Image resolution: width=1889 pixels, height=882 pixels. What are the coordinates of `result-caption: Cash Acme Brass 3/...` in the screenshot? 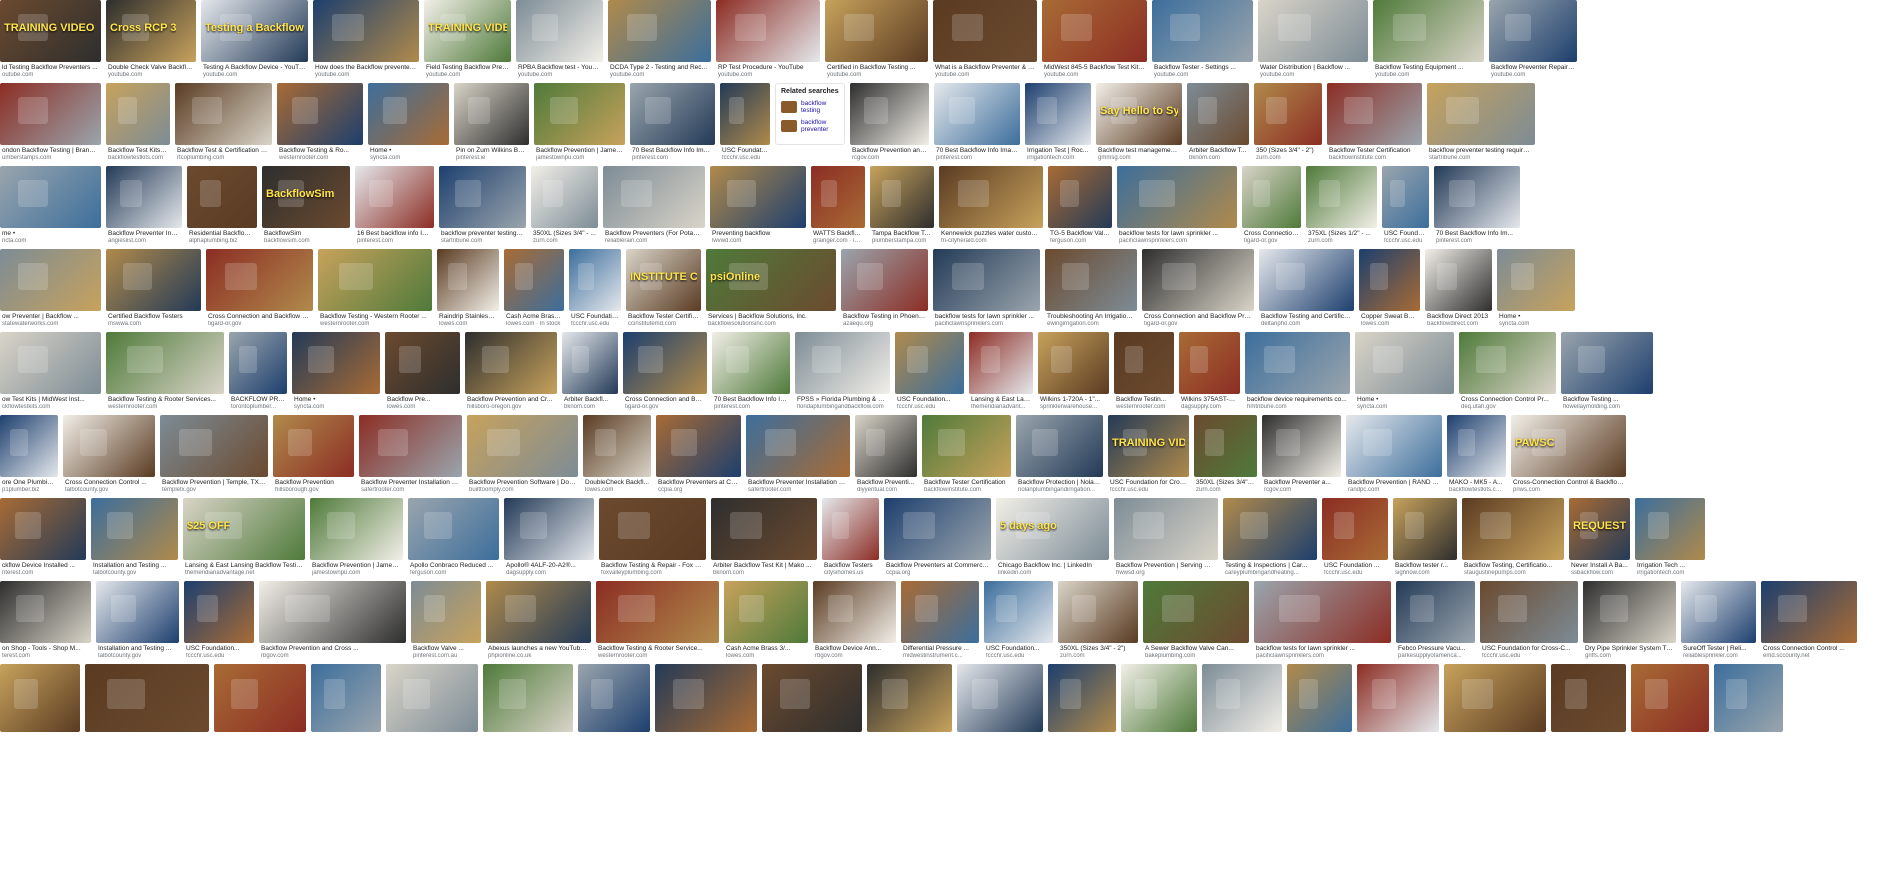 It's located at (534, 317).